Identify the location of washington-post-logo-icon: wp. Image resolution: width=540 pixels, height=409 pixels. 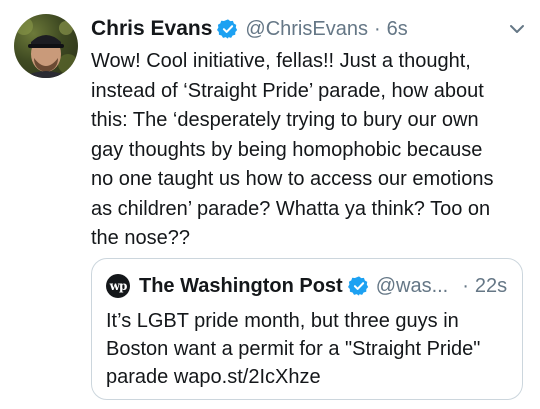
(118, 286).